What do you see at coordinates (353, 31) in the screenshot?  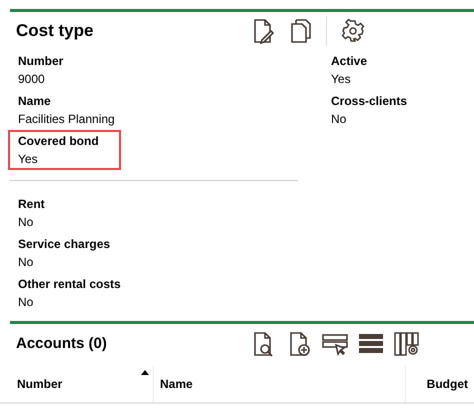 I see `settings-icon` at bounding box center [353, 31].